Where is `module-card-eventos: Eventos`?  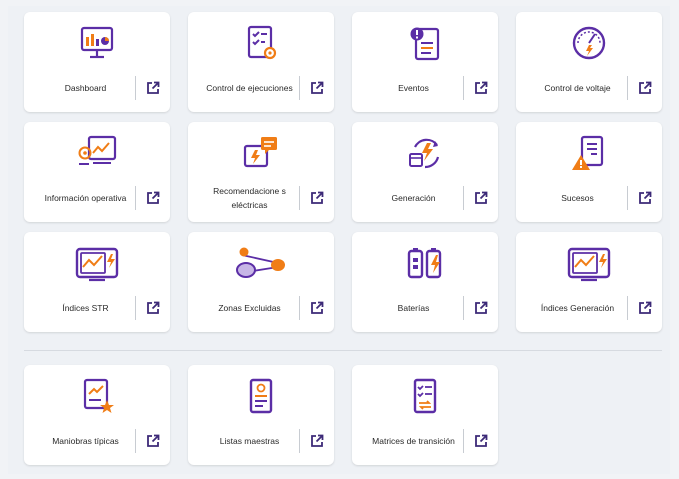
module-card-eventos: Eventos is located at coordinates (425, 62).